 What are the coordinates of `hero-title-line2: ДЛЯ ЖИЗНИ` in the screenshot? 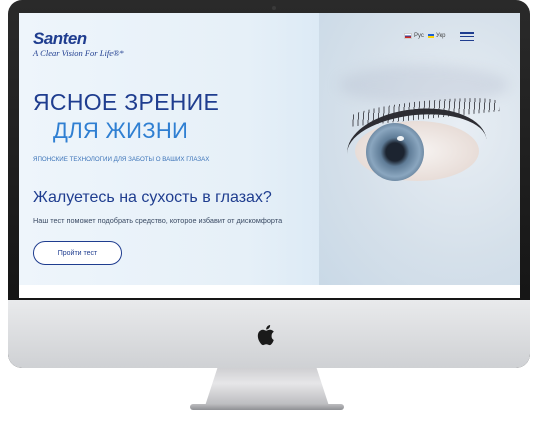 It's located at (121, 130).